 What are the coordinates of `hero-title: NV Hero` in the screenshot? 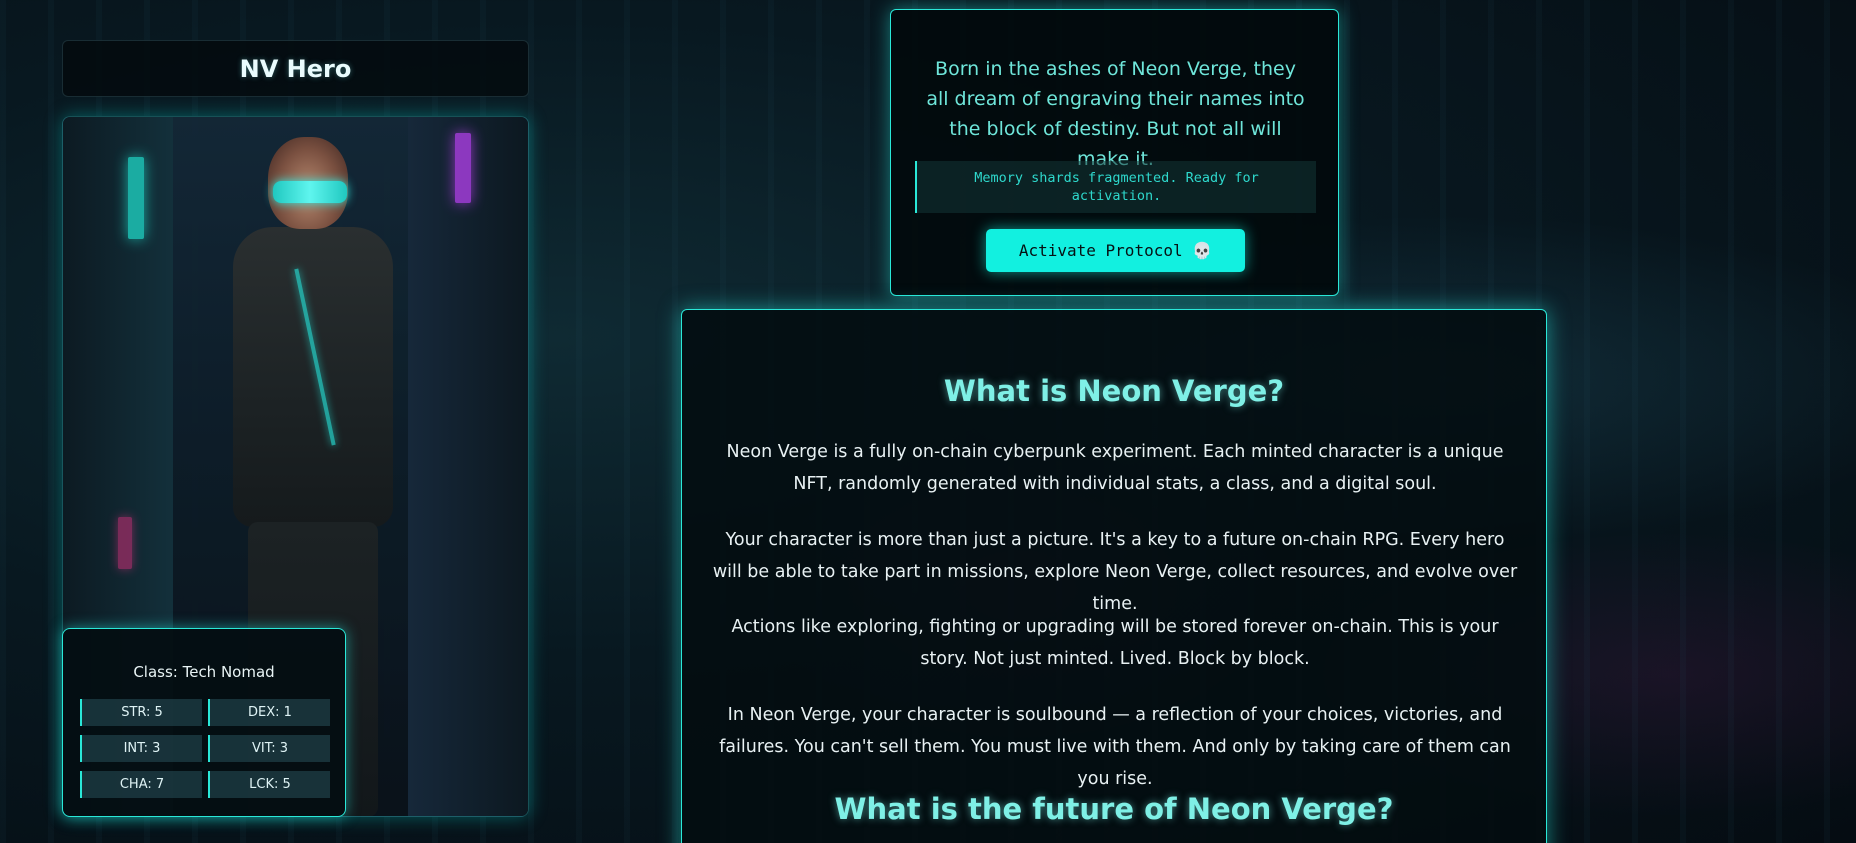 It's located at (295, 68).